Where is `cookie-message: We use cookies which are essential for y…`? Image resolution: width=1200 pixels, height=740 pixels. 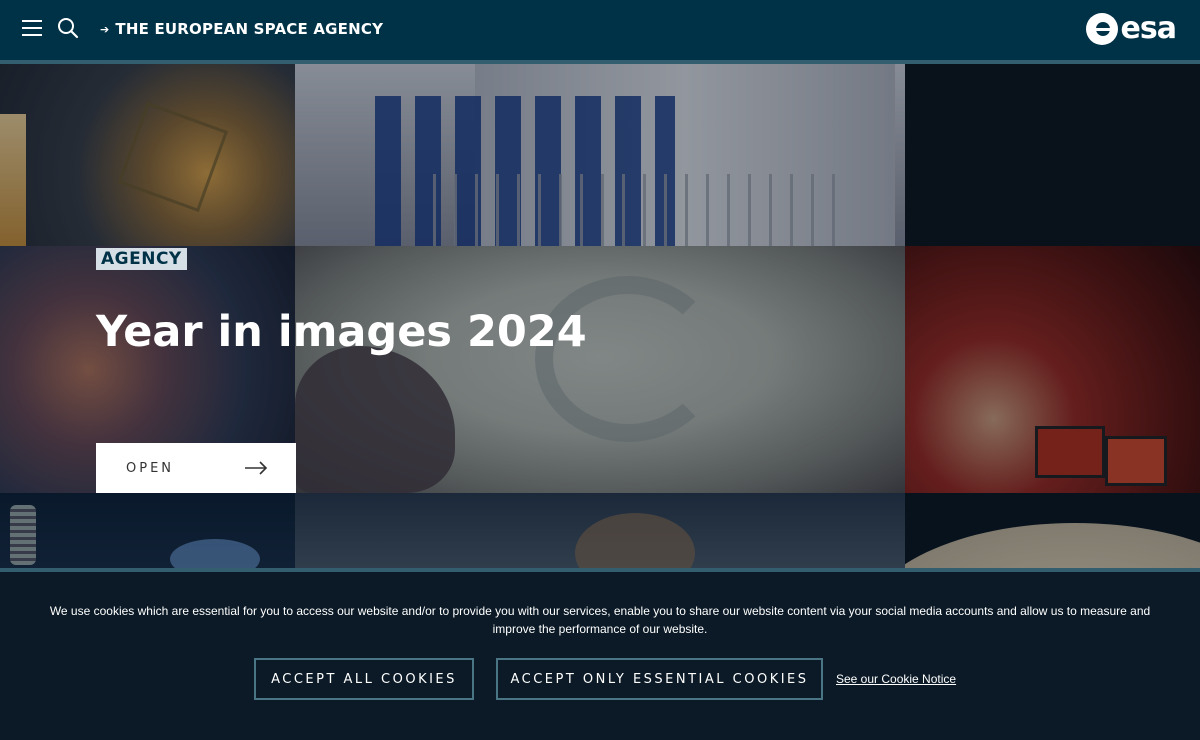
cookie-message: We use cookies which are essential for y… is located at coordinates (600, 620).